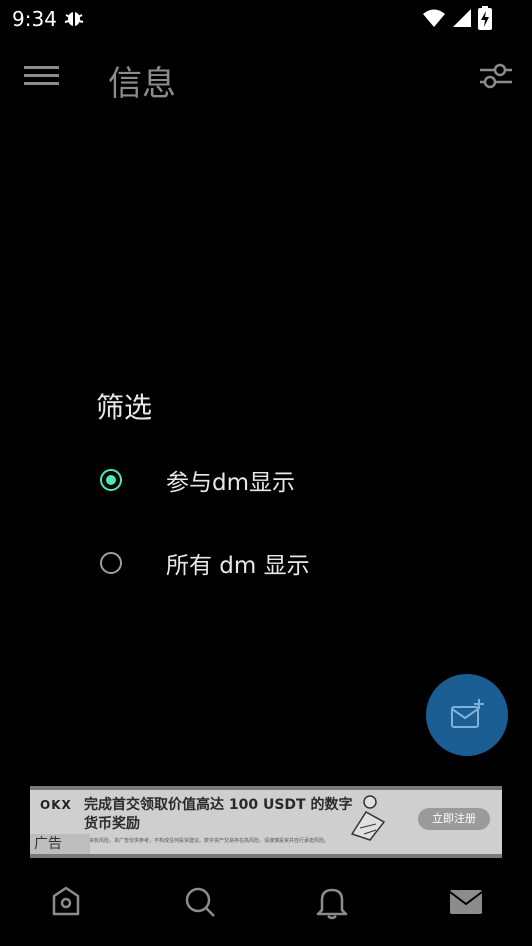 This screenshot has height=946, width=532. I want to click on app-bar: 信息, so click(266, 76).